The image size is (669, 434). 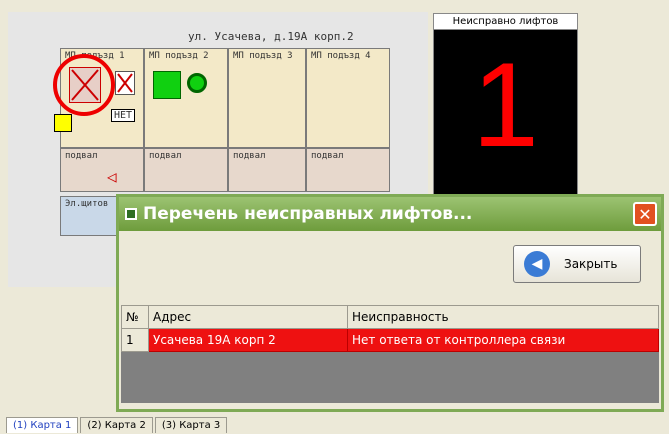 What do you see at coordinates (341, 56) in the screenshot?
I see `entry-label-4: МП подъзд 4` at bounding box center [341, 56].